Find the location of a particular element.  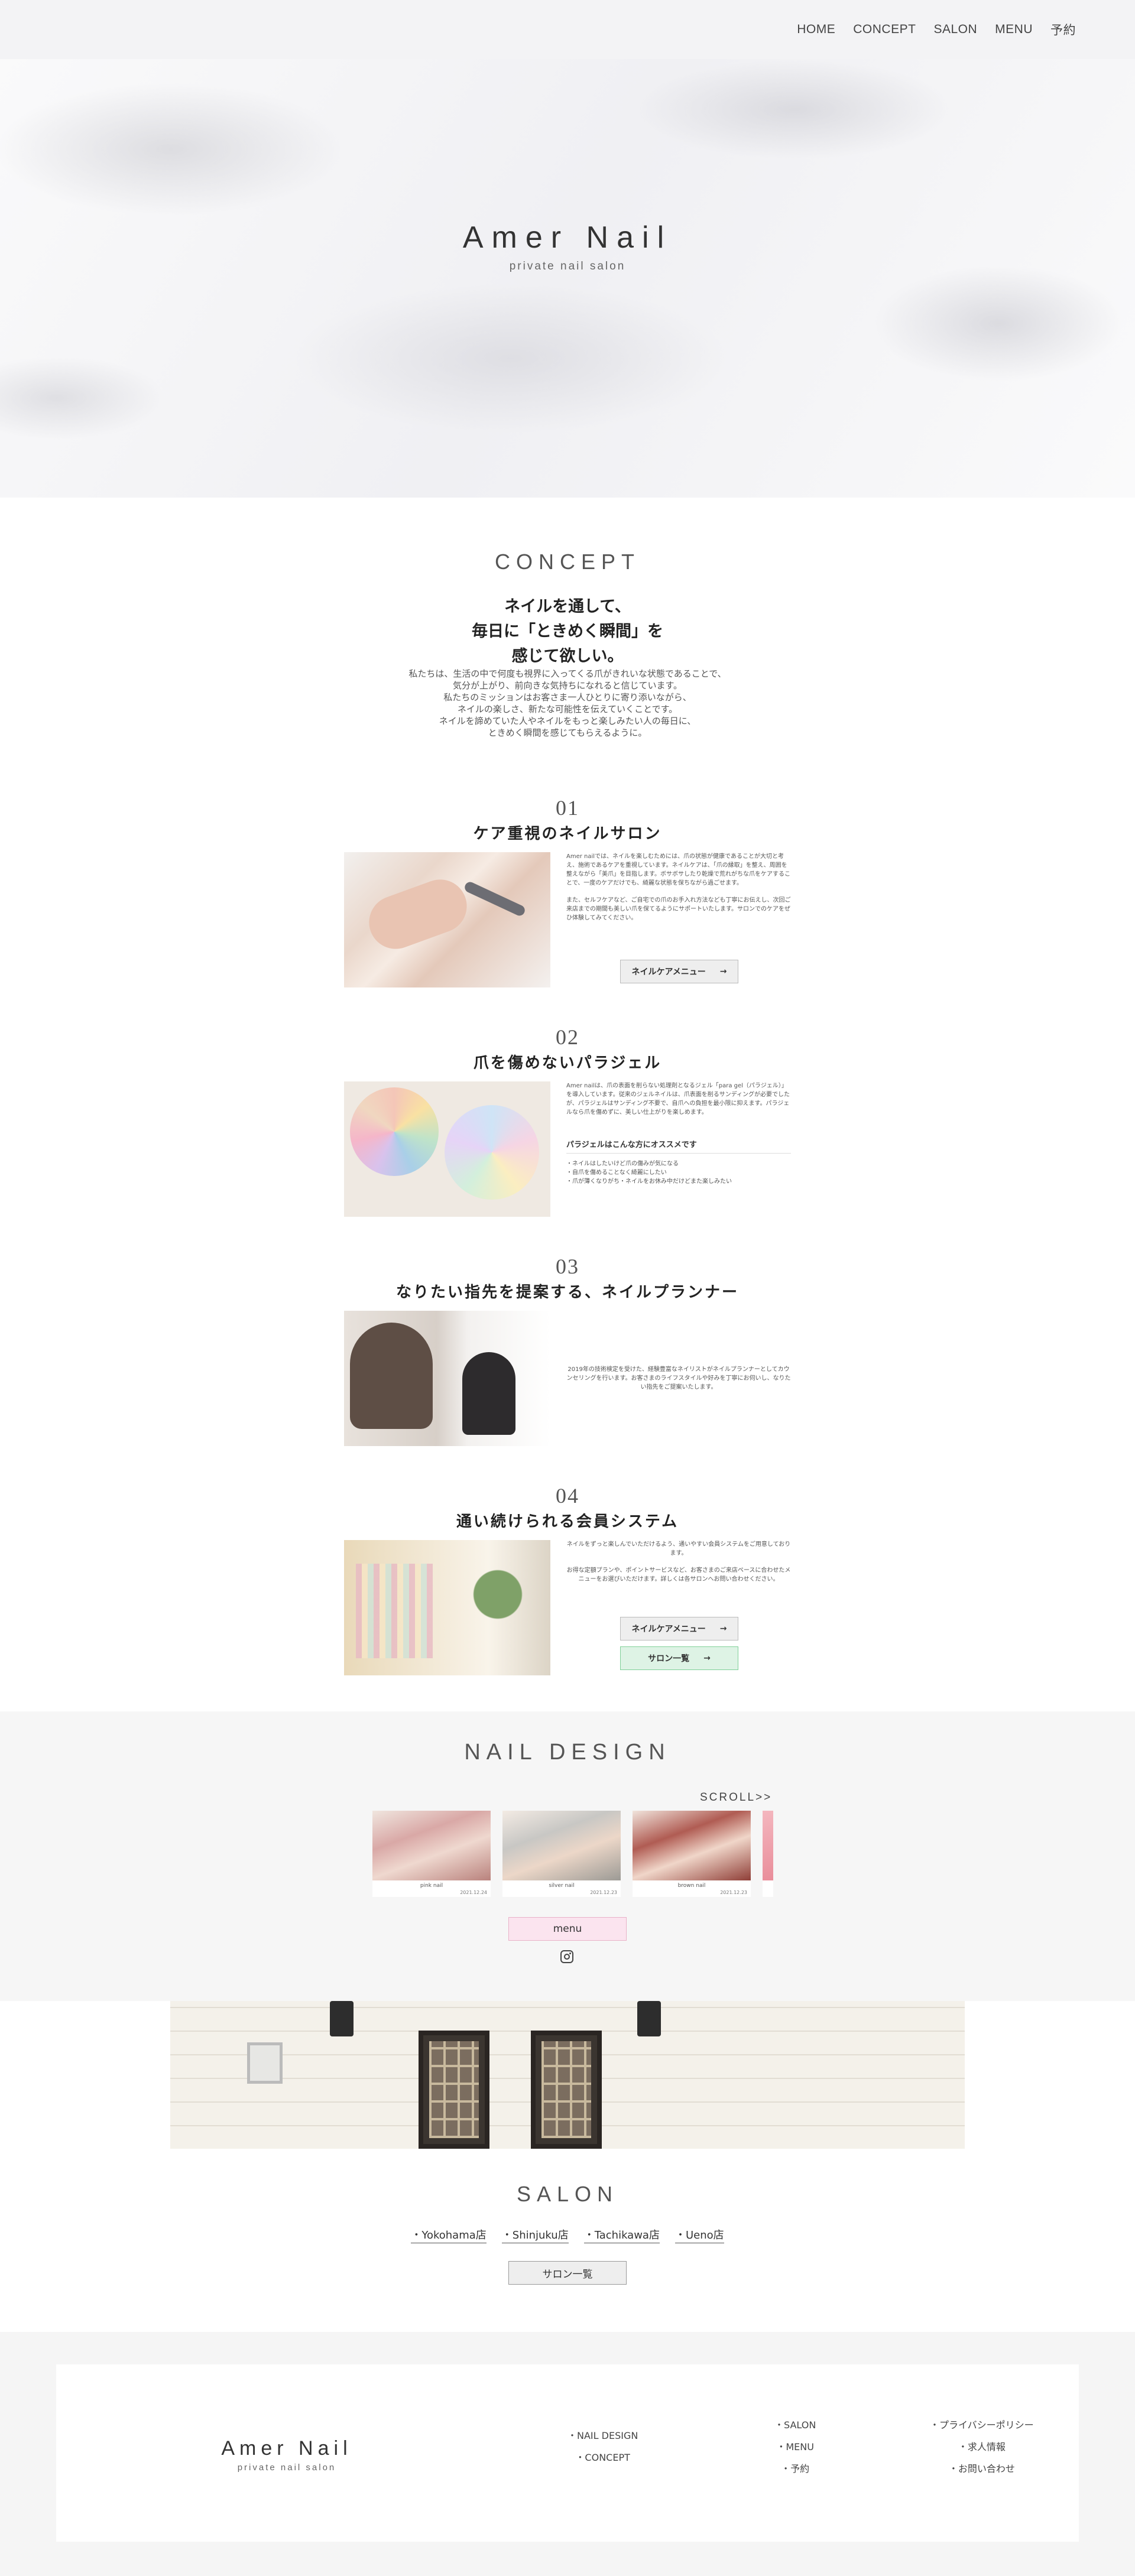

hero-brand: Amer Nail private nail salon is located at coordinates (567, 246).